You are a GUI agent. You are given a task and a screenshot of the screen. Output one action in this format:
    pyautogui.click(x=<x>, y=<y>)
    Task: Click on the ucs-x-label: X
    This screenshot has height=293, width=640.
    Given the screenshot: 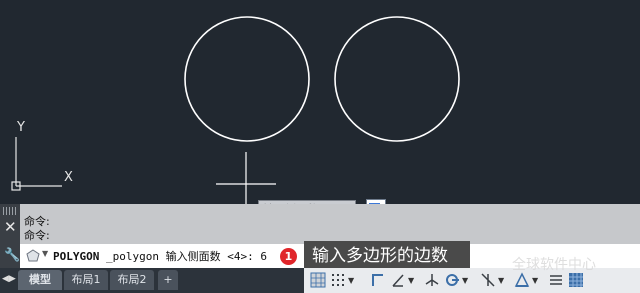 What is the action you would take?
    pyautogui.click(x=68, y=177)
    